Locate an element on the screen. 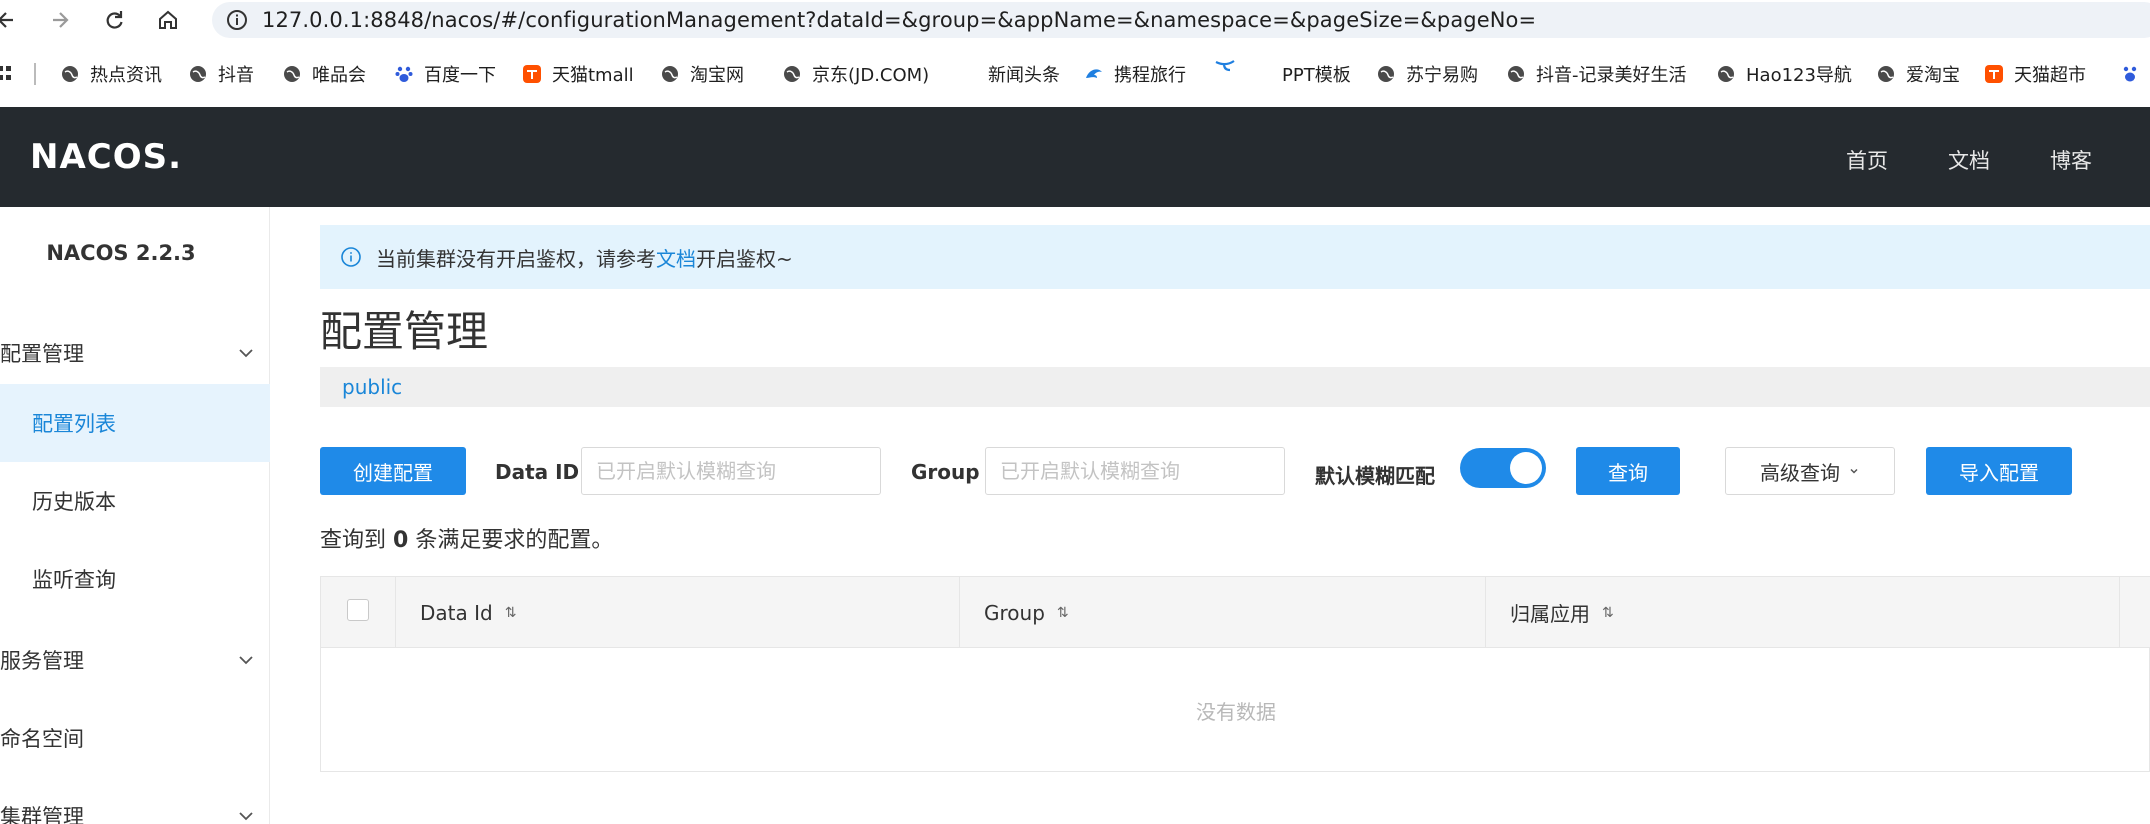  empty-state: 没有数据 is located at coordinates (1236, 711).